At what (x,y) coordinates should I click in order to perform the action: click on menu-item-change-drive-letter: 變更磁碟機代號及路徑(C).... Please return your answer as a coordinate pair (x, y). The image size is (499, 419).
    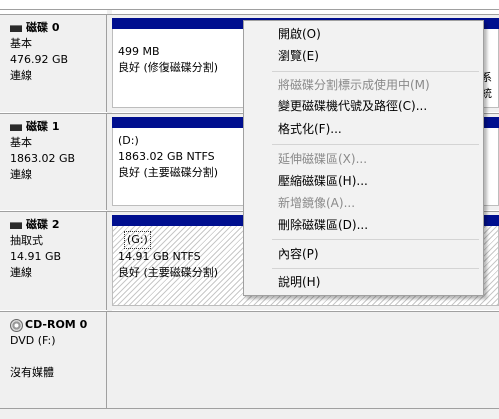
    Looking at the image, I should click on (352, 106).